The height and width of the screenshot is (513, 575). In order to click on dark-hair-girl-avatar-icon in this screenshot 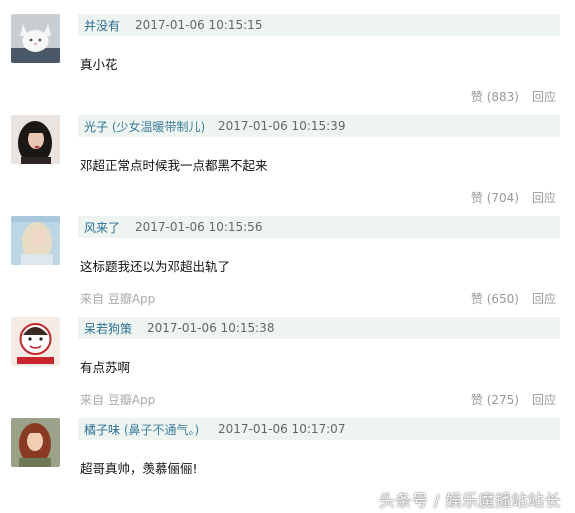, I will do `click(35, 139)`.